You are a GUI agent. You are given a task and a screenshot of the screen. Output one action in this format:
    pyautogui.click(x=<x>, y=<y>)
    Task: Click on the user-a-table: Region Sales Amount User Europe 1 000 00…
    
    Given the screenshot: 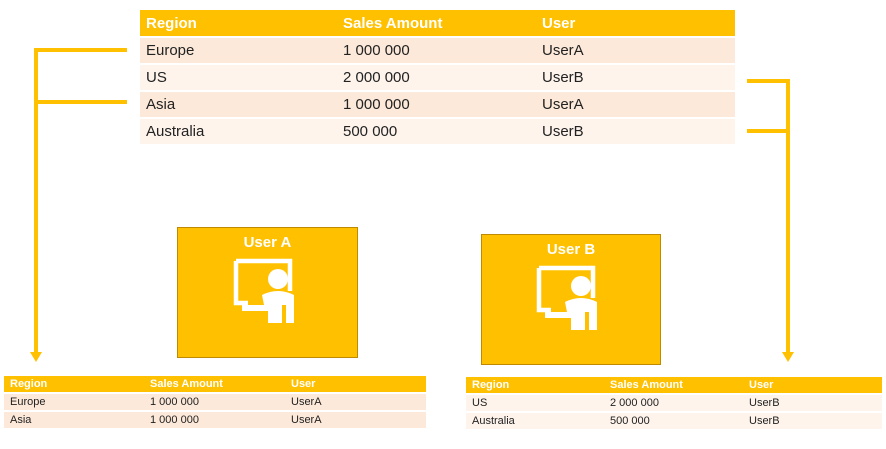 What is the action you would take?
    pyautogui.click(x=215, y=402)
    